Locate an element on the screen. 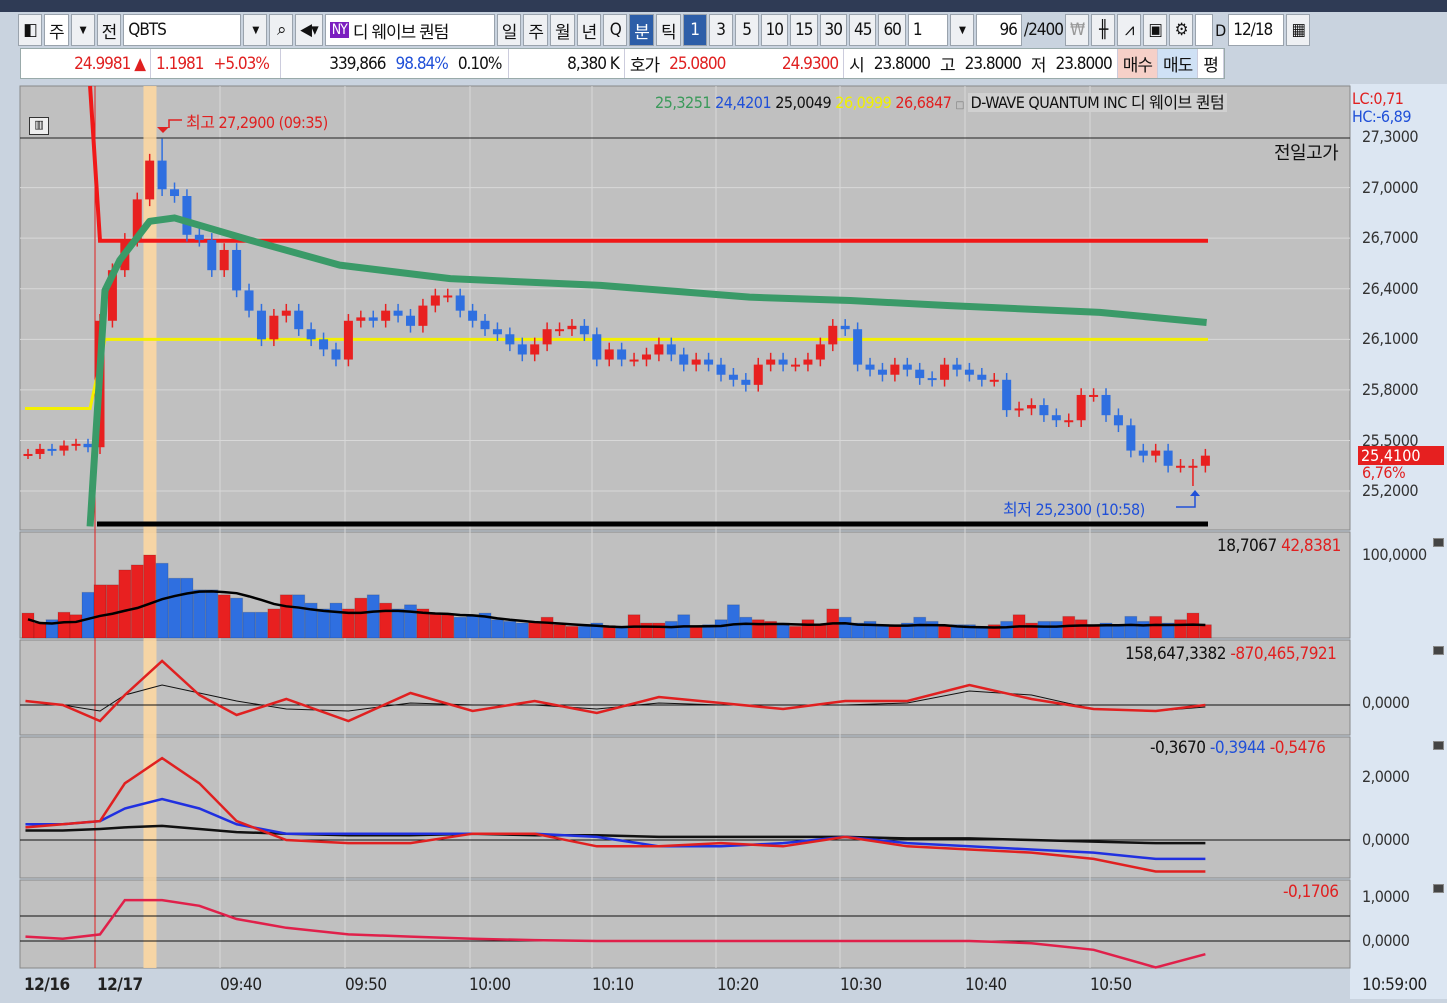 This screenshot has height=1003, width=1447. d-label: D is located at coordinates (1221, 30).